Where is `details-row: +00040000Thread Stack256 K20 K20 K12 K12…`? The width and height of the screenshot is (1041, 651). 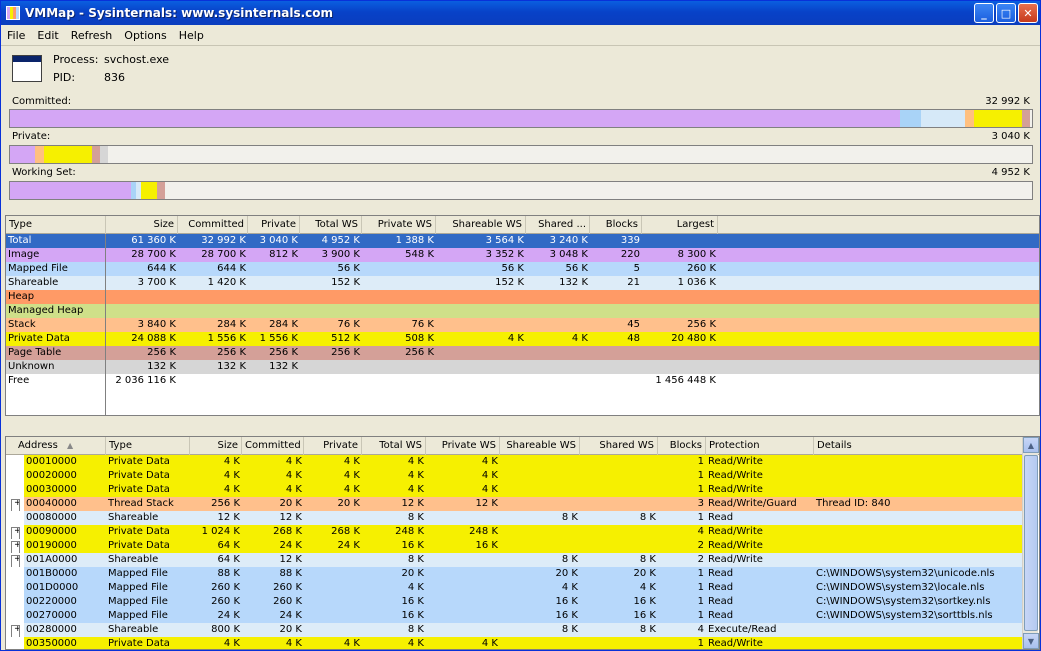
details-row: +00040000Thread Stack256 K20 K20 K12 K12… is located at coordinates (514, 505).